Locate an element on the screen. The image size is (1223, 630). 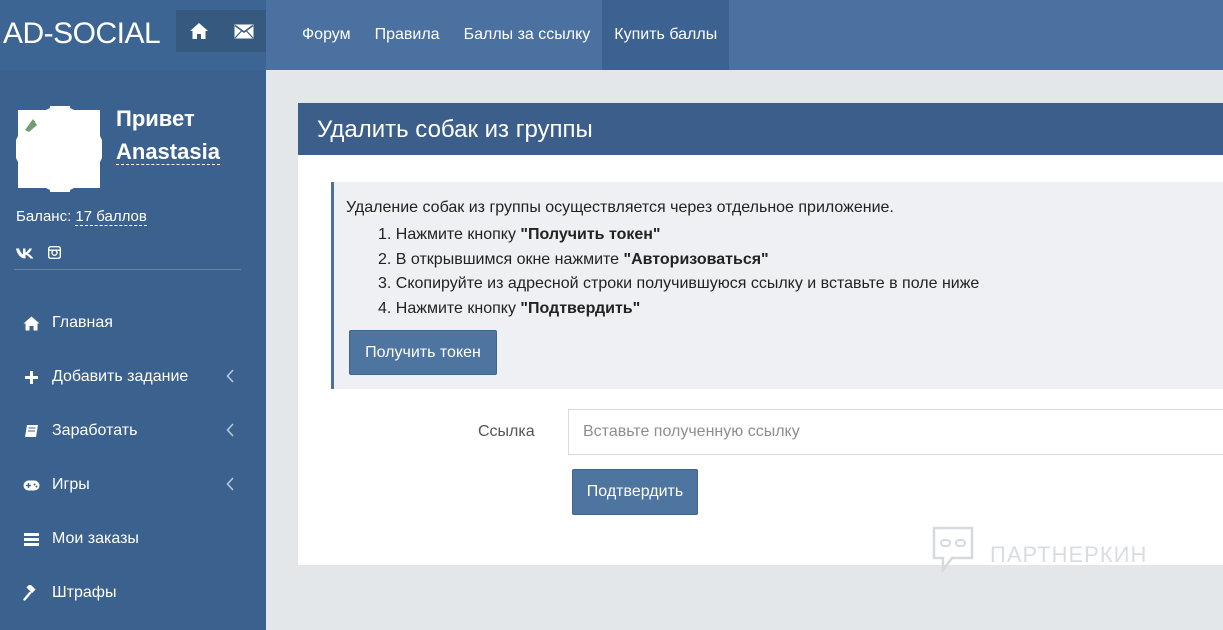
sidebar-item-label: Штрафы is located at coordinates (84, 592).